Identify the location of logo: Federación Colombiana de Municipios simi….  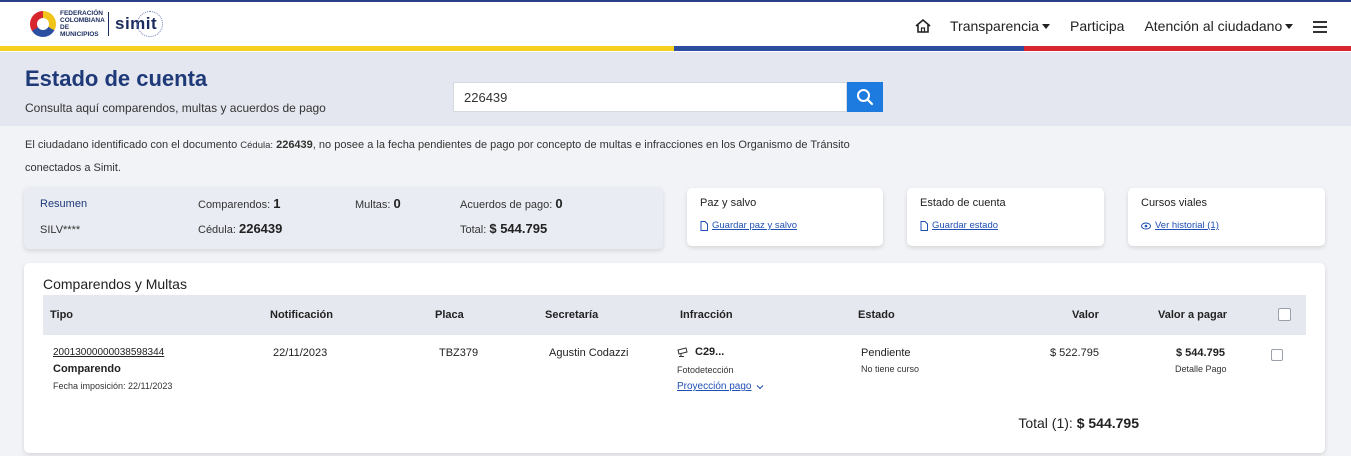
(97, 24).